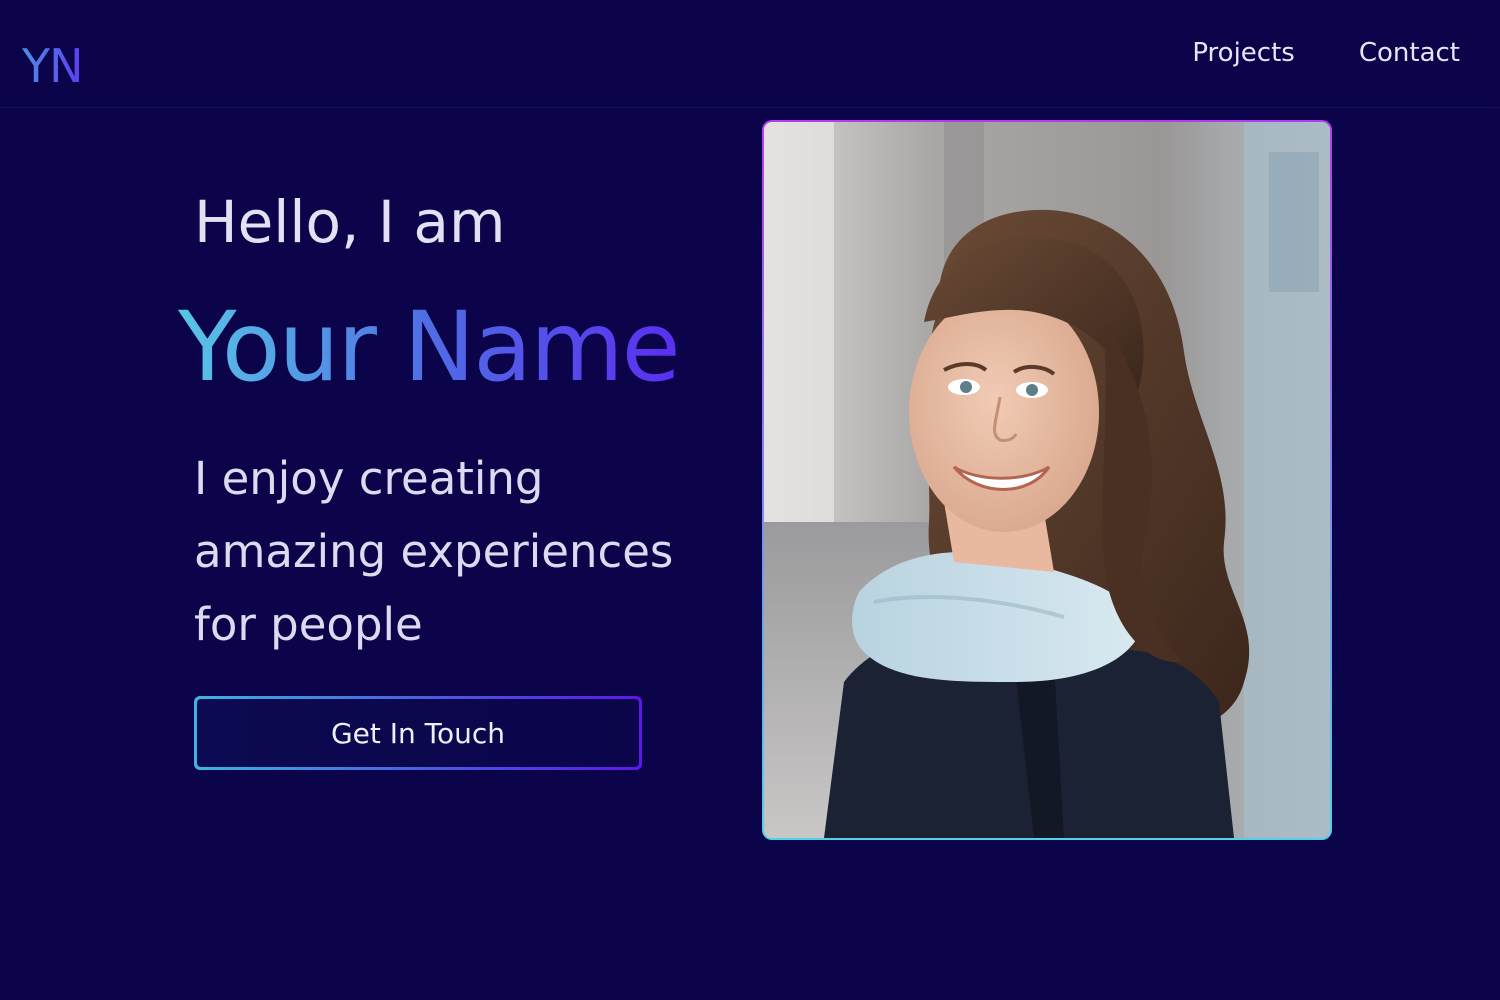  What do you see at coordinates (429, 347) in the screenshot?
I see `hero-name: Your Name` at bounding box center [429, 347].